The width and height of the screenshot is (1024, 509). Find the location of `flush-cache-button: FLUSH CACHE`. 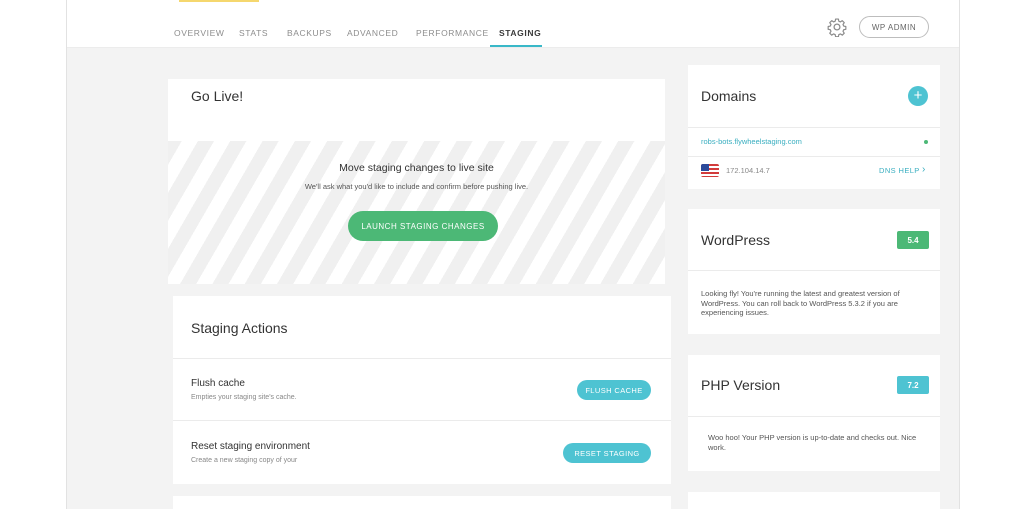

flush-cache-button: FLUSH CACHE is located at coordinates (614, 390).